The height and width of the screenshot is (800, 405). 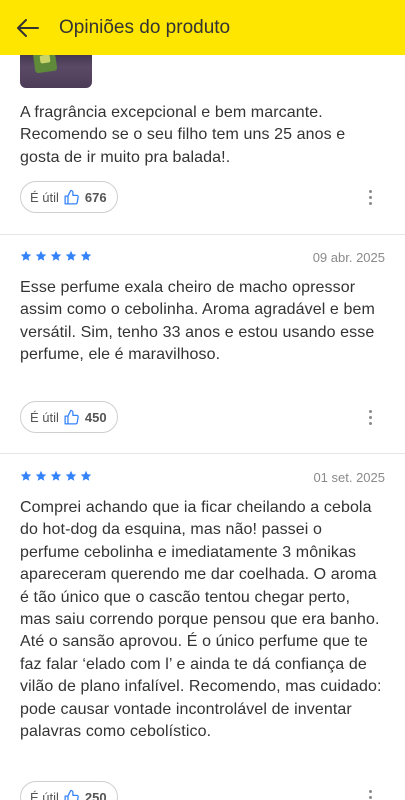 I want to click on app-bar: Opiniões do produto, so click(x=202, y=27).